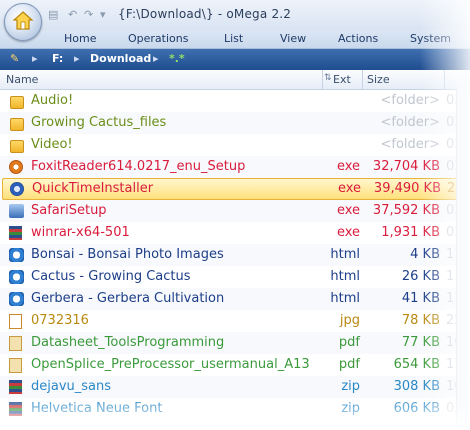  I want to click on file-name: FoxitReader614.0217_enu_Setup, so click(138, 166).